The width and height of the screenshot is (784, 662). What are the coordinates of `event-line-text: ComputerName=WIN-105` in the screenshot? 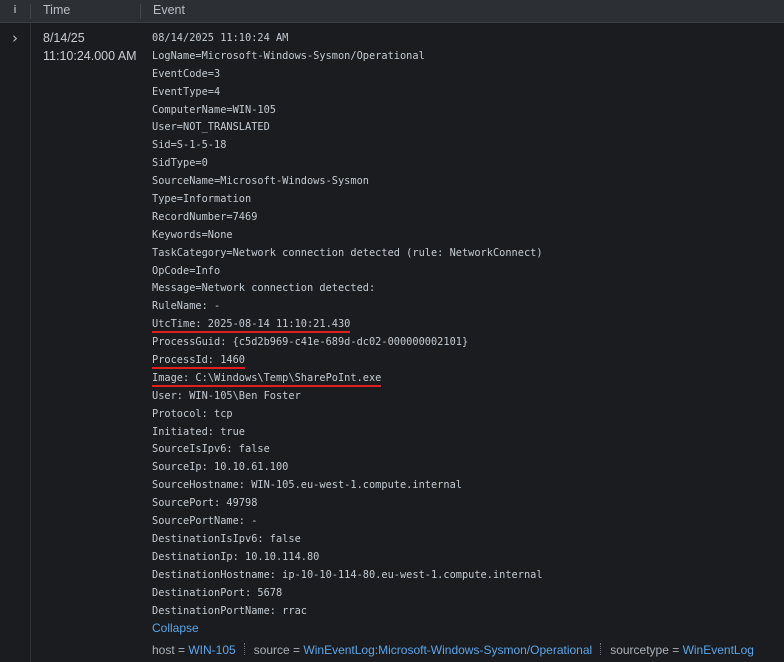 It's located at (214, 109).